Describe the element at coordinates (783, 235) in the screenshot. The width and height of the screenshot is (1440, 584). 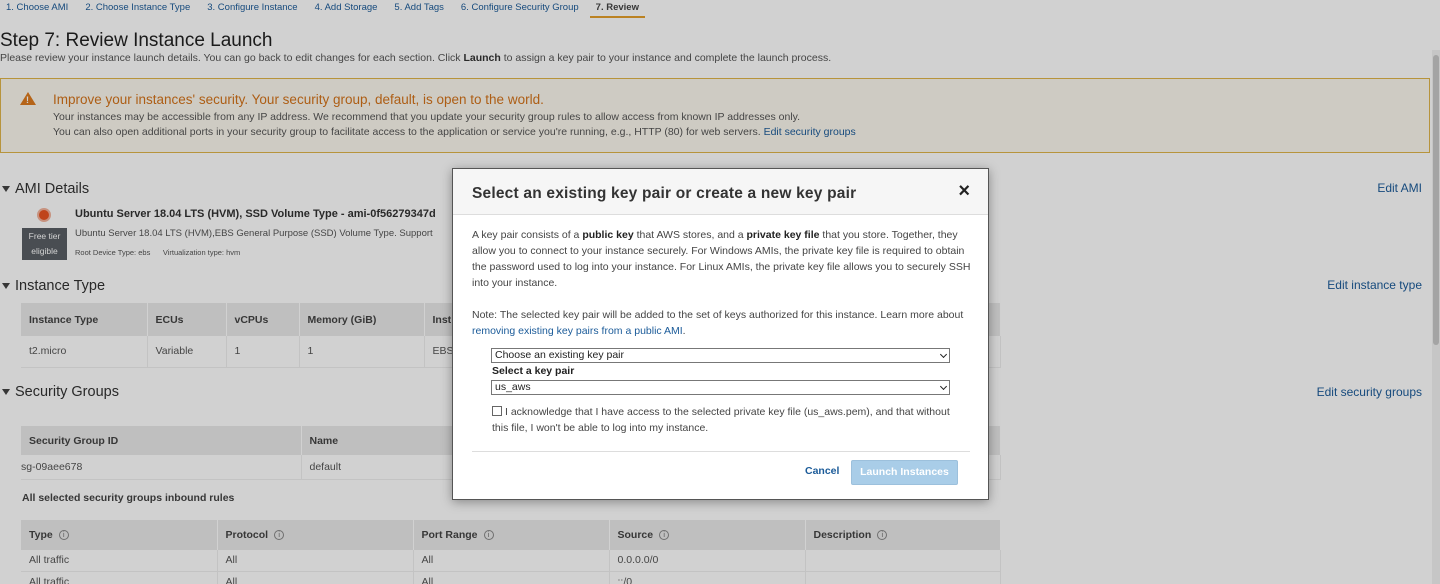
I see `private-key-term: private key file` at that location.